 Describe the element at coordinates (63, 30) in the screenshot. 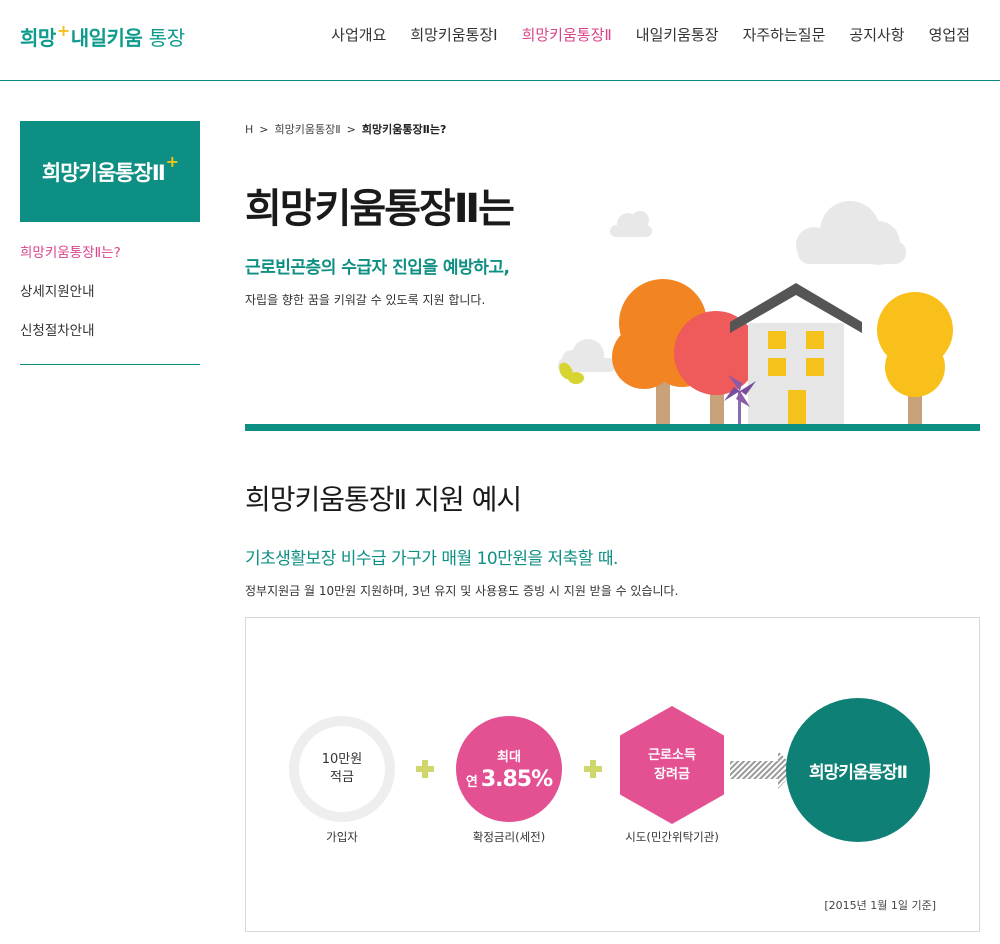

I see `logo-plus-icon: +` at that location.